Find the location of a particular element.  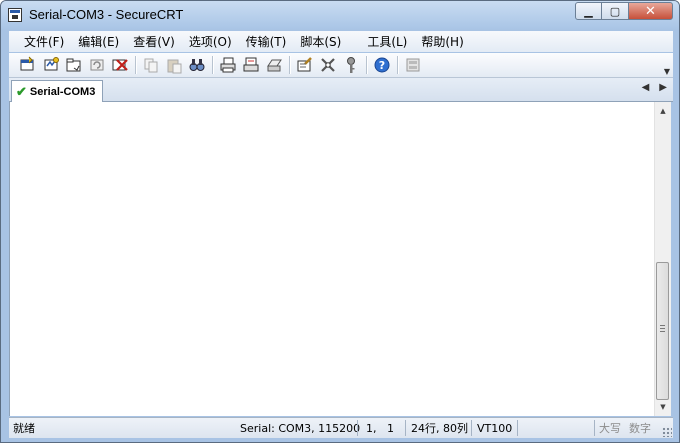

find-icon is located at coordinates (196, 65).